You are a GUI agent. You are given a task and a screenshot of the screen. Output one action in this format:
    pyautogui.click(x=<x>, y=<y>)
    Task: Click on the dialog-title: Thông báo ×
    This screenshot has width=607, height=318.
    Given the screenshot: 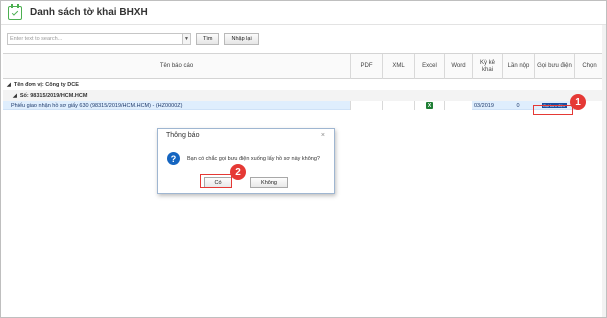 What is the action you would take?
    pyautogui.click(x=246, y=135)
    